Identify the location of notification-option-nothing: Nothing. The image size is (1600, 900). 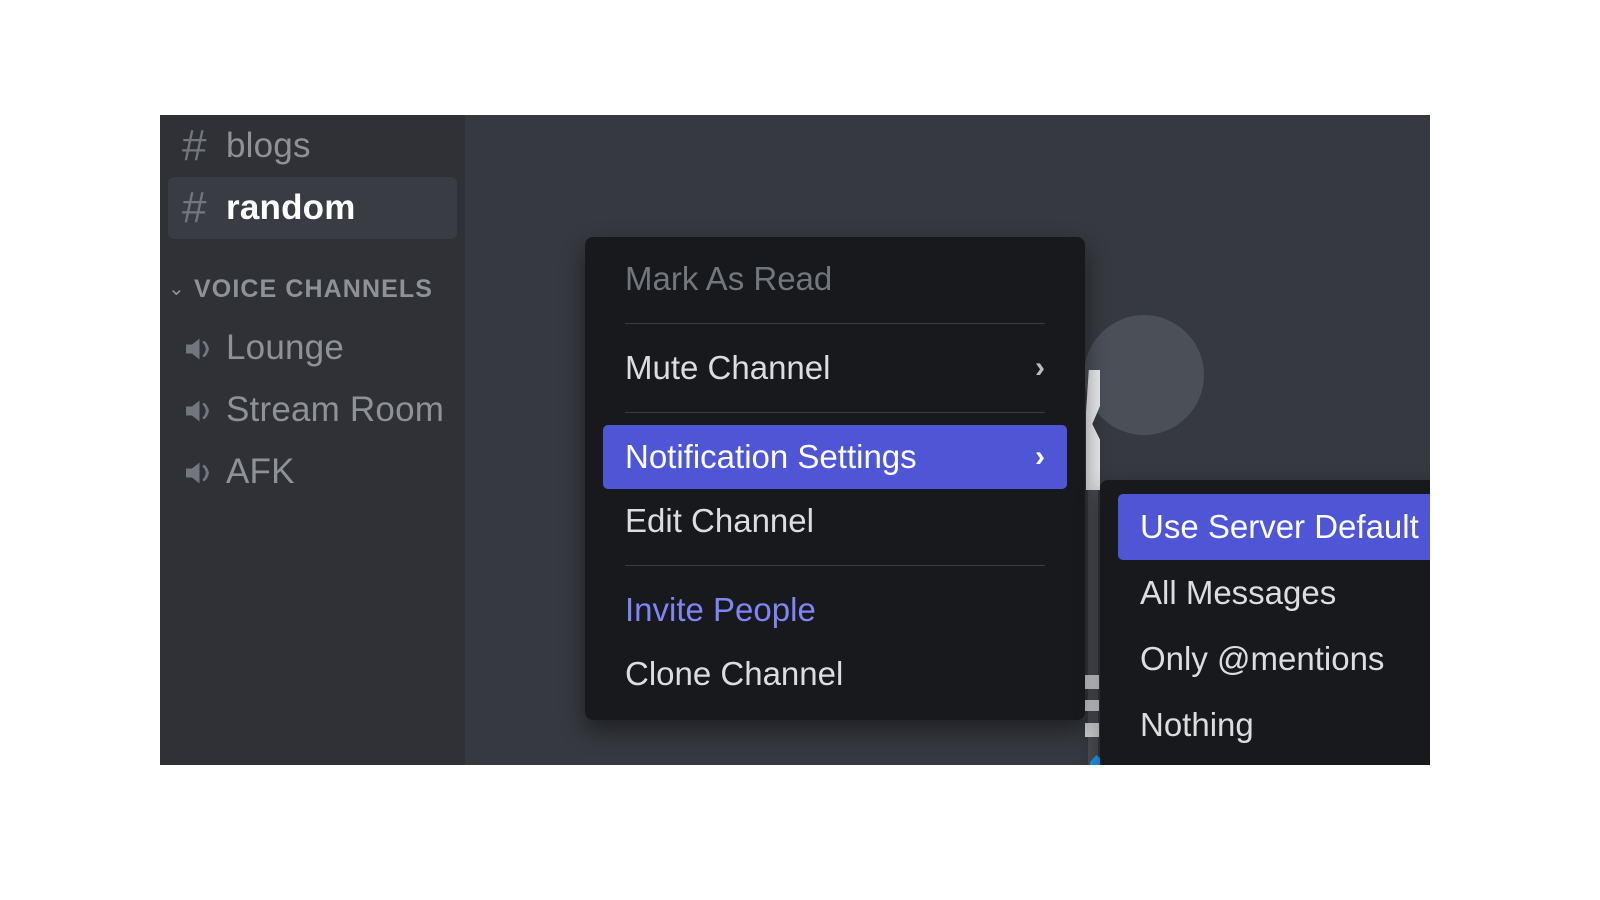
(1274, 725).